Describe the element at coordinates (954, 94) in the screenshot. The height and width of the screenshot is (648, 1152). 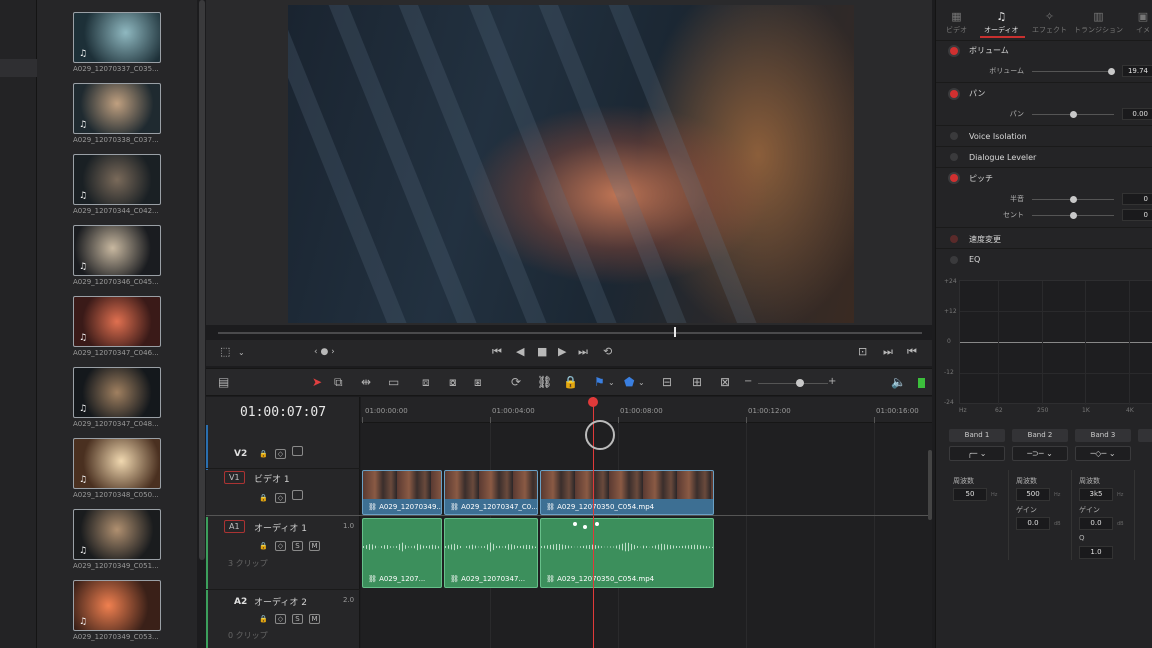
I see `pan-toggle` at that location.